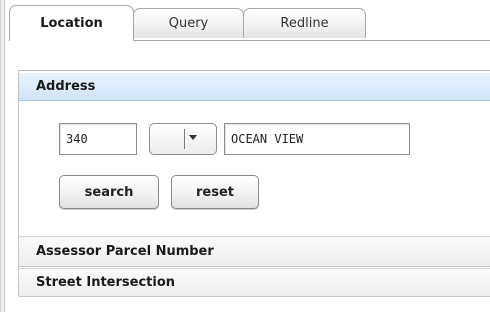 This screenshot has height=312, width=490. What do you see at coordinates (254, 282) in the screenshot?
I see `street-intersection-section-header: Street Intersection` at bounding box center [254, 282].